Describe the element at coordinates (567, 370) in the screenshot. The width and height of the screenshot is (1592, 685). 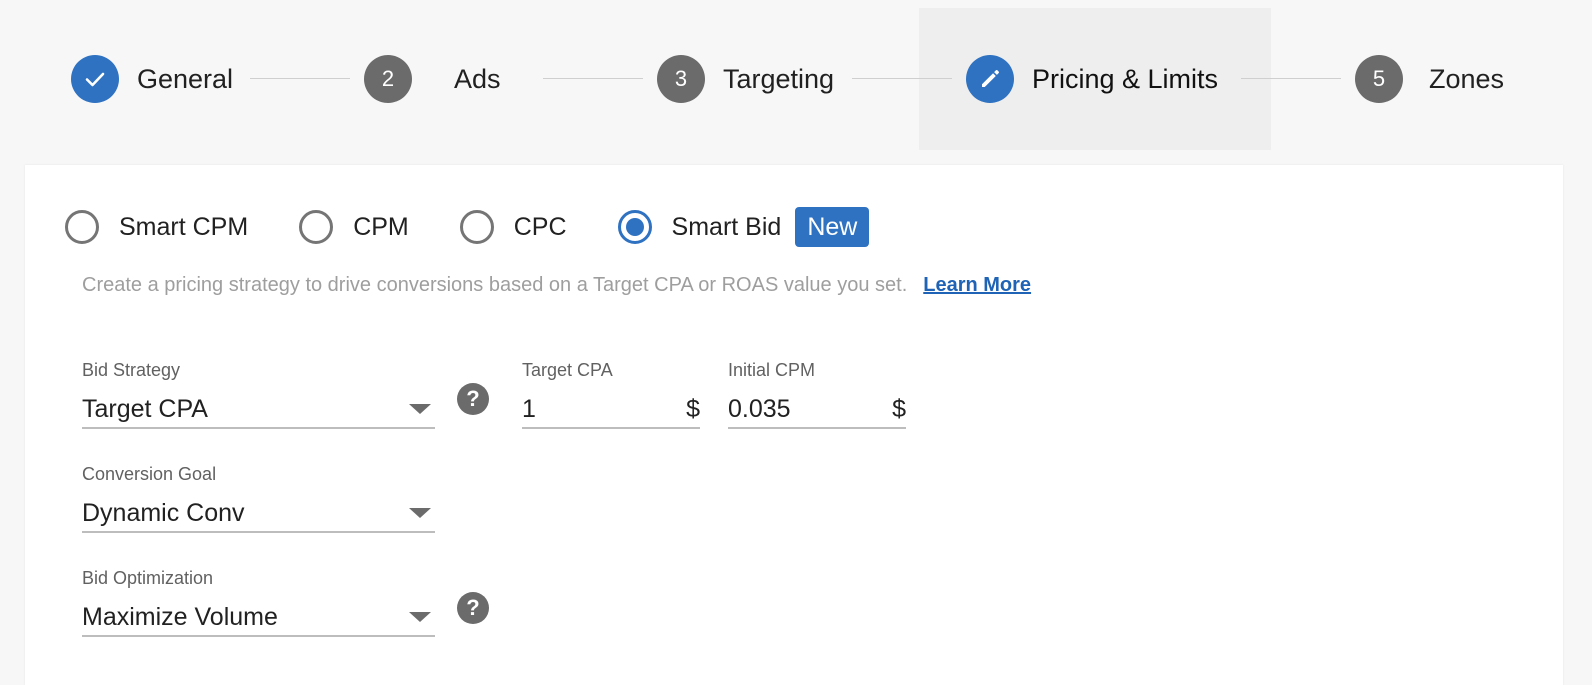
I see `target-cpa-label: Target CPA` at that location.